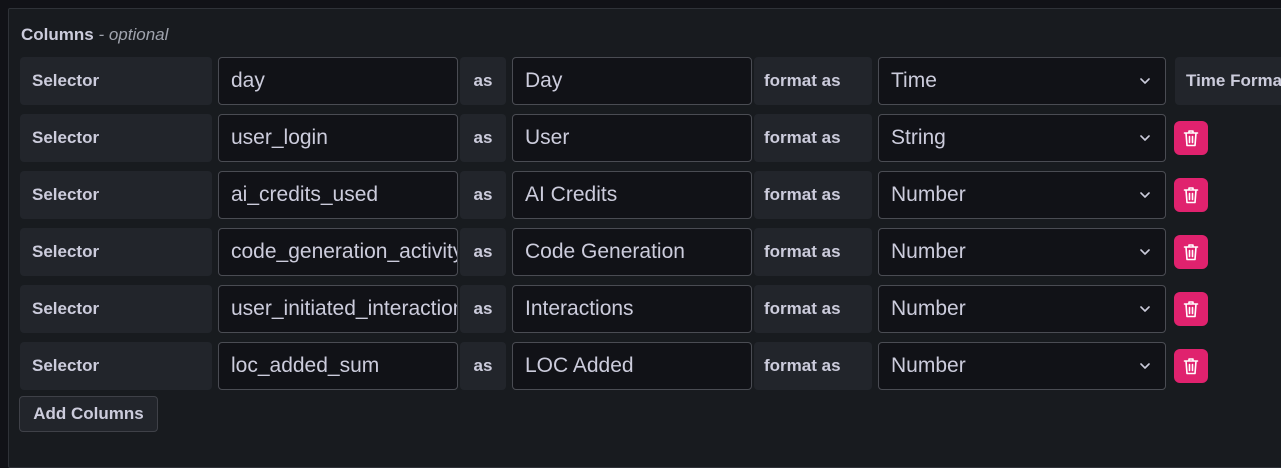 The height and width of the screenshot is (468, 1281). What do you see at coordinates (338, 195) in the screenshot?
I see `selector-input: ai_credits_used` at bounding box center [338, 195].